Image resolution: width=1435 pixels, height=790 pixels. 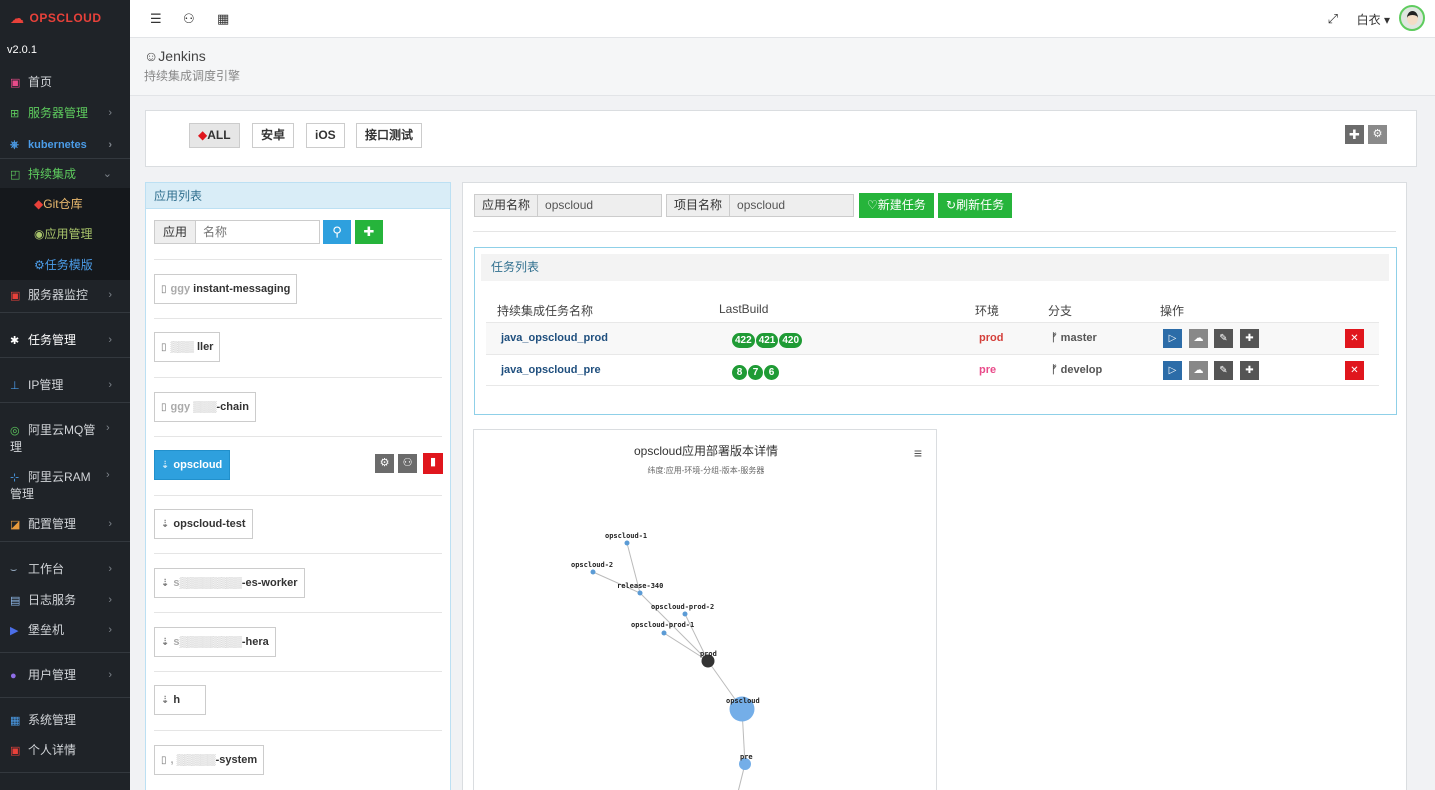 I want to click on node-label: release-340, so click(x=640, y=586).